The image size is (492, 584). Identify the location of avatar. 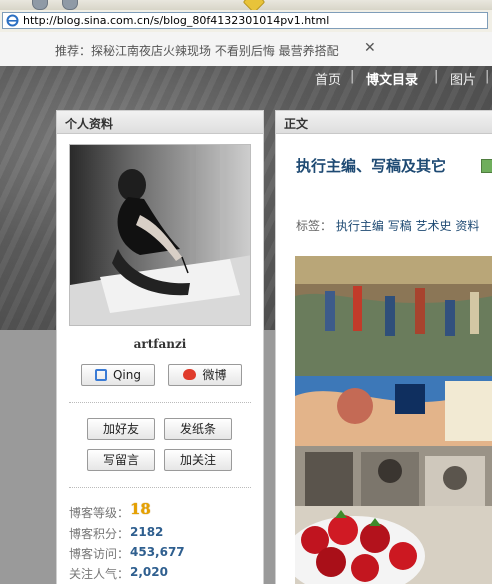
(160, 235).